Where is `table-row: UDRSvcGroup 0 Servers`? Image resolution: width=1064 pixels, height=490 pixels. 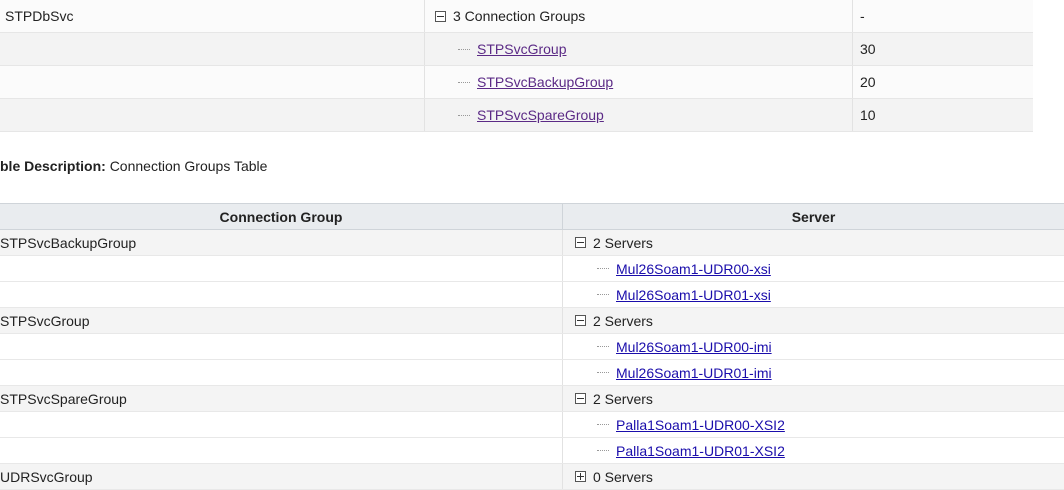 table-row: UDRSvcGroup 0 Servers is located at coordinates (532, 477).